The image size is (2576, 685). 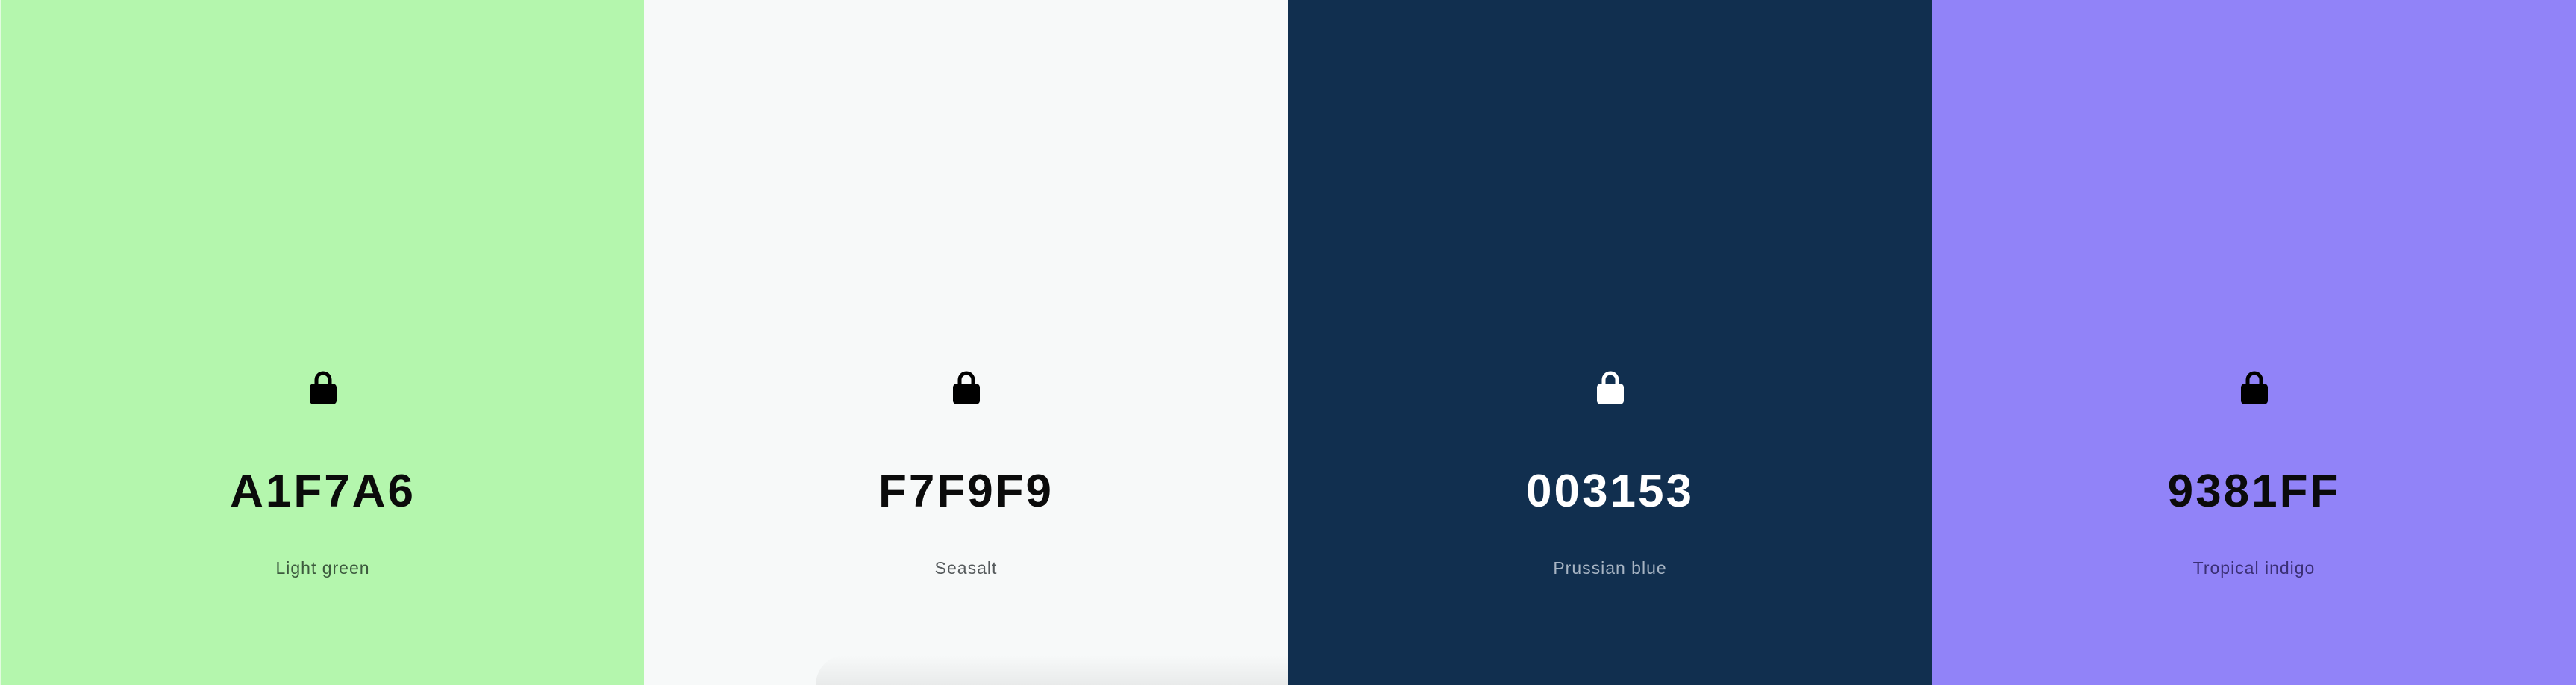 What do you see at coordinates (1610, 568) in the screenshot?
I see `color-name: Prussian blue` at bounding box center [1610, 568].